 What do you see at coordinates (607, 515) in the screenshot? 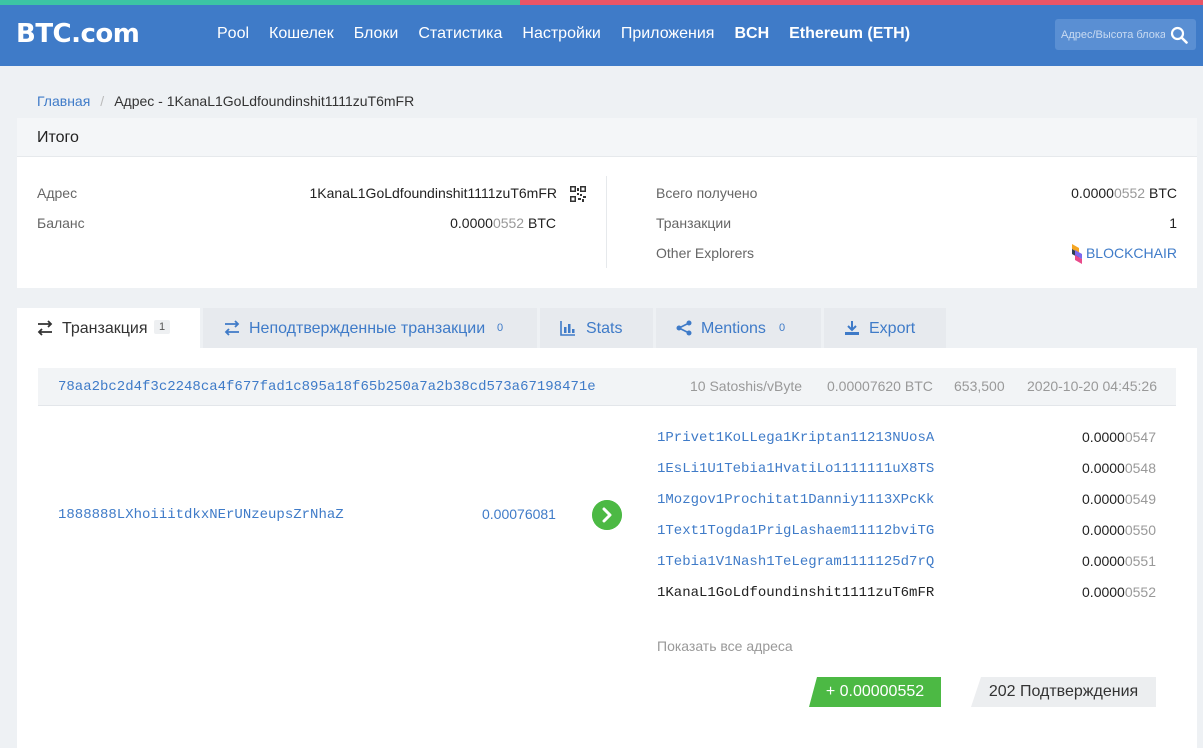
I see `chevron-right-icon` at bounding box center [607, 515].